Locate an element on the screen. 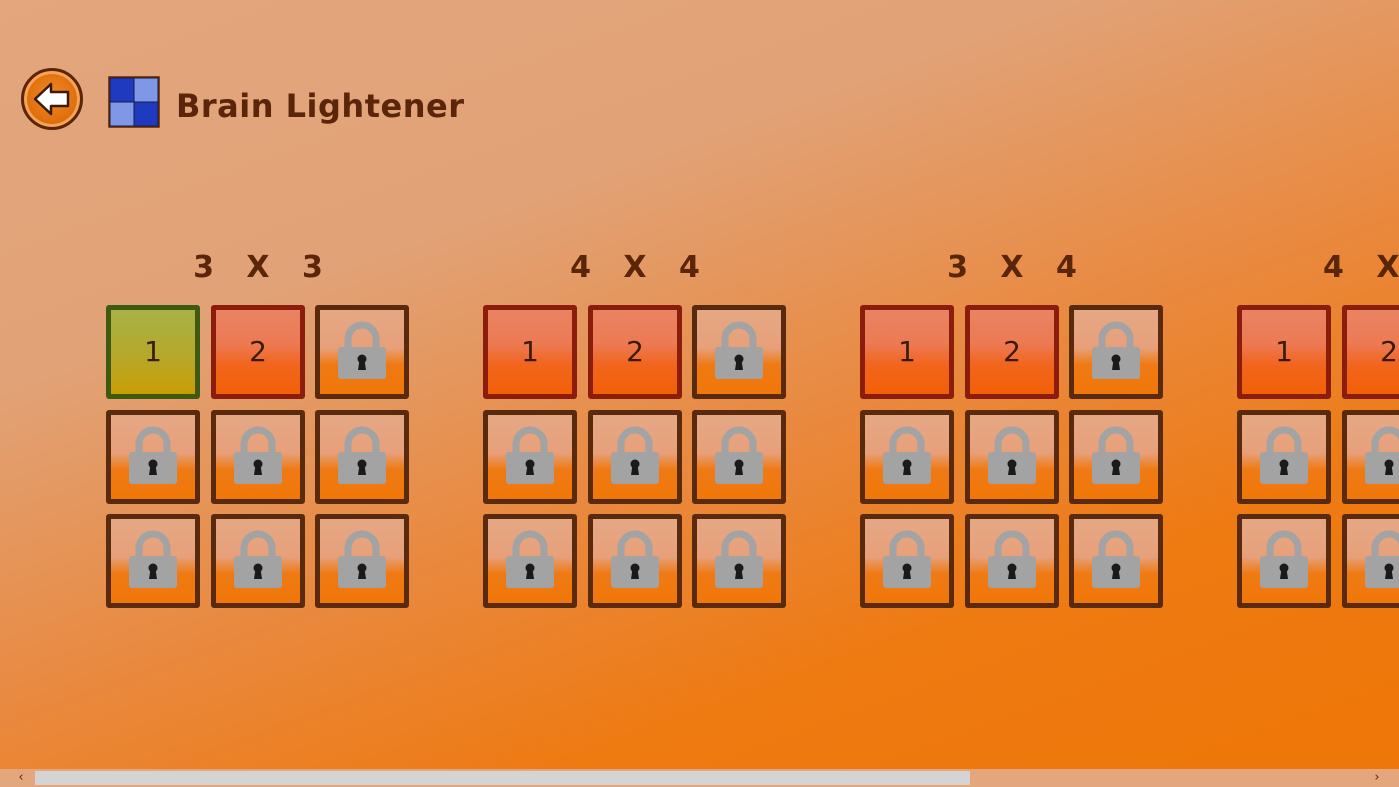  level-group-title: 3 X 4 is located at coordinates (1012, 267).